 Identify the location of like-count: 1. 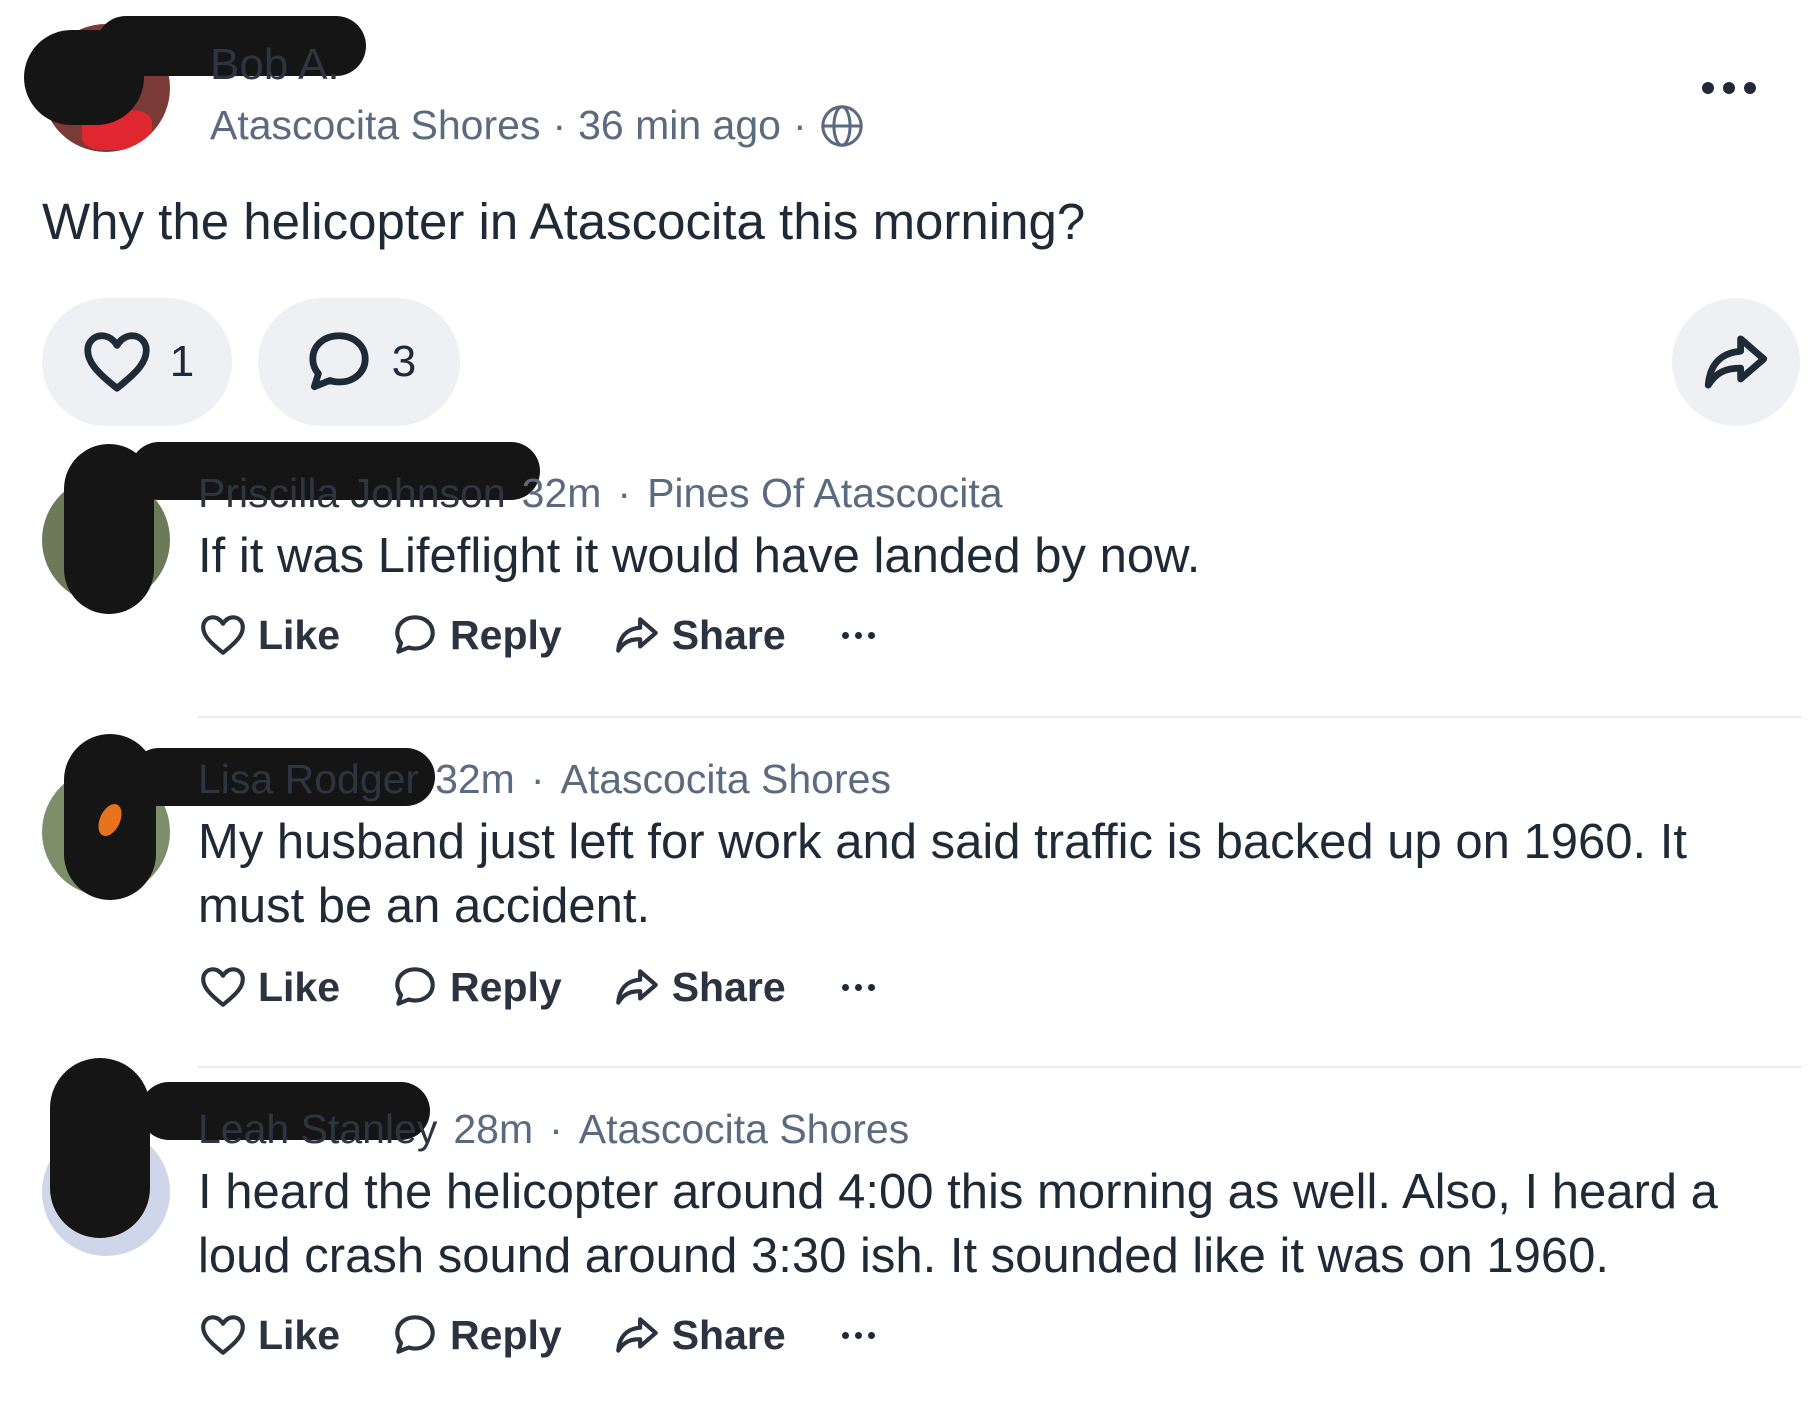
(182, 361).